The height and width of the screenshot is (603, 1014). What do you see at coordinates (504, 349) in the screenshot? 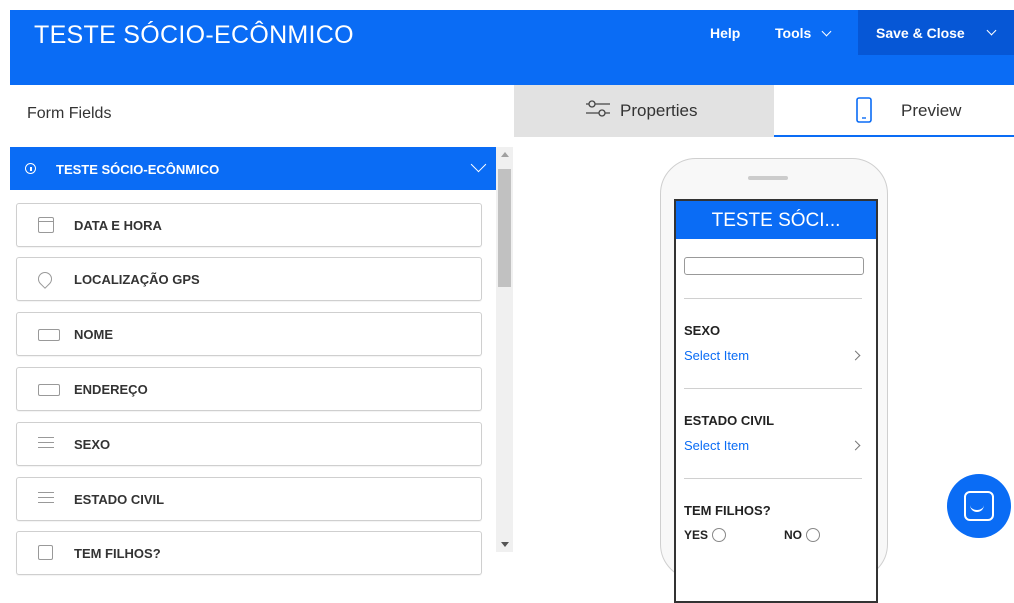
I see `scrollbar` at bounding box center [504, 349].